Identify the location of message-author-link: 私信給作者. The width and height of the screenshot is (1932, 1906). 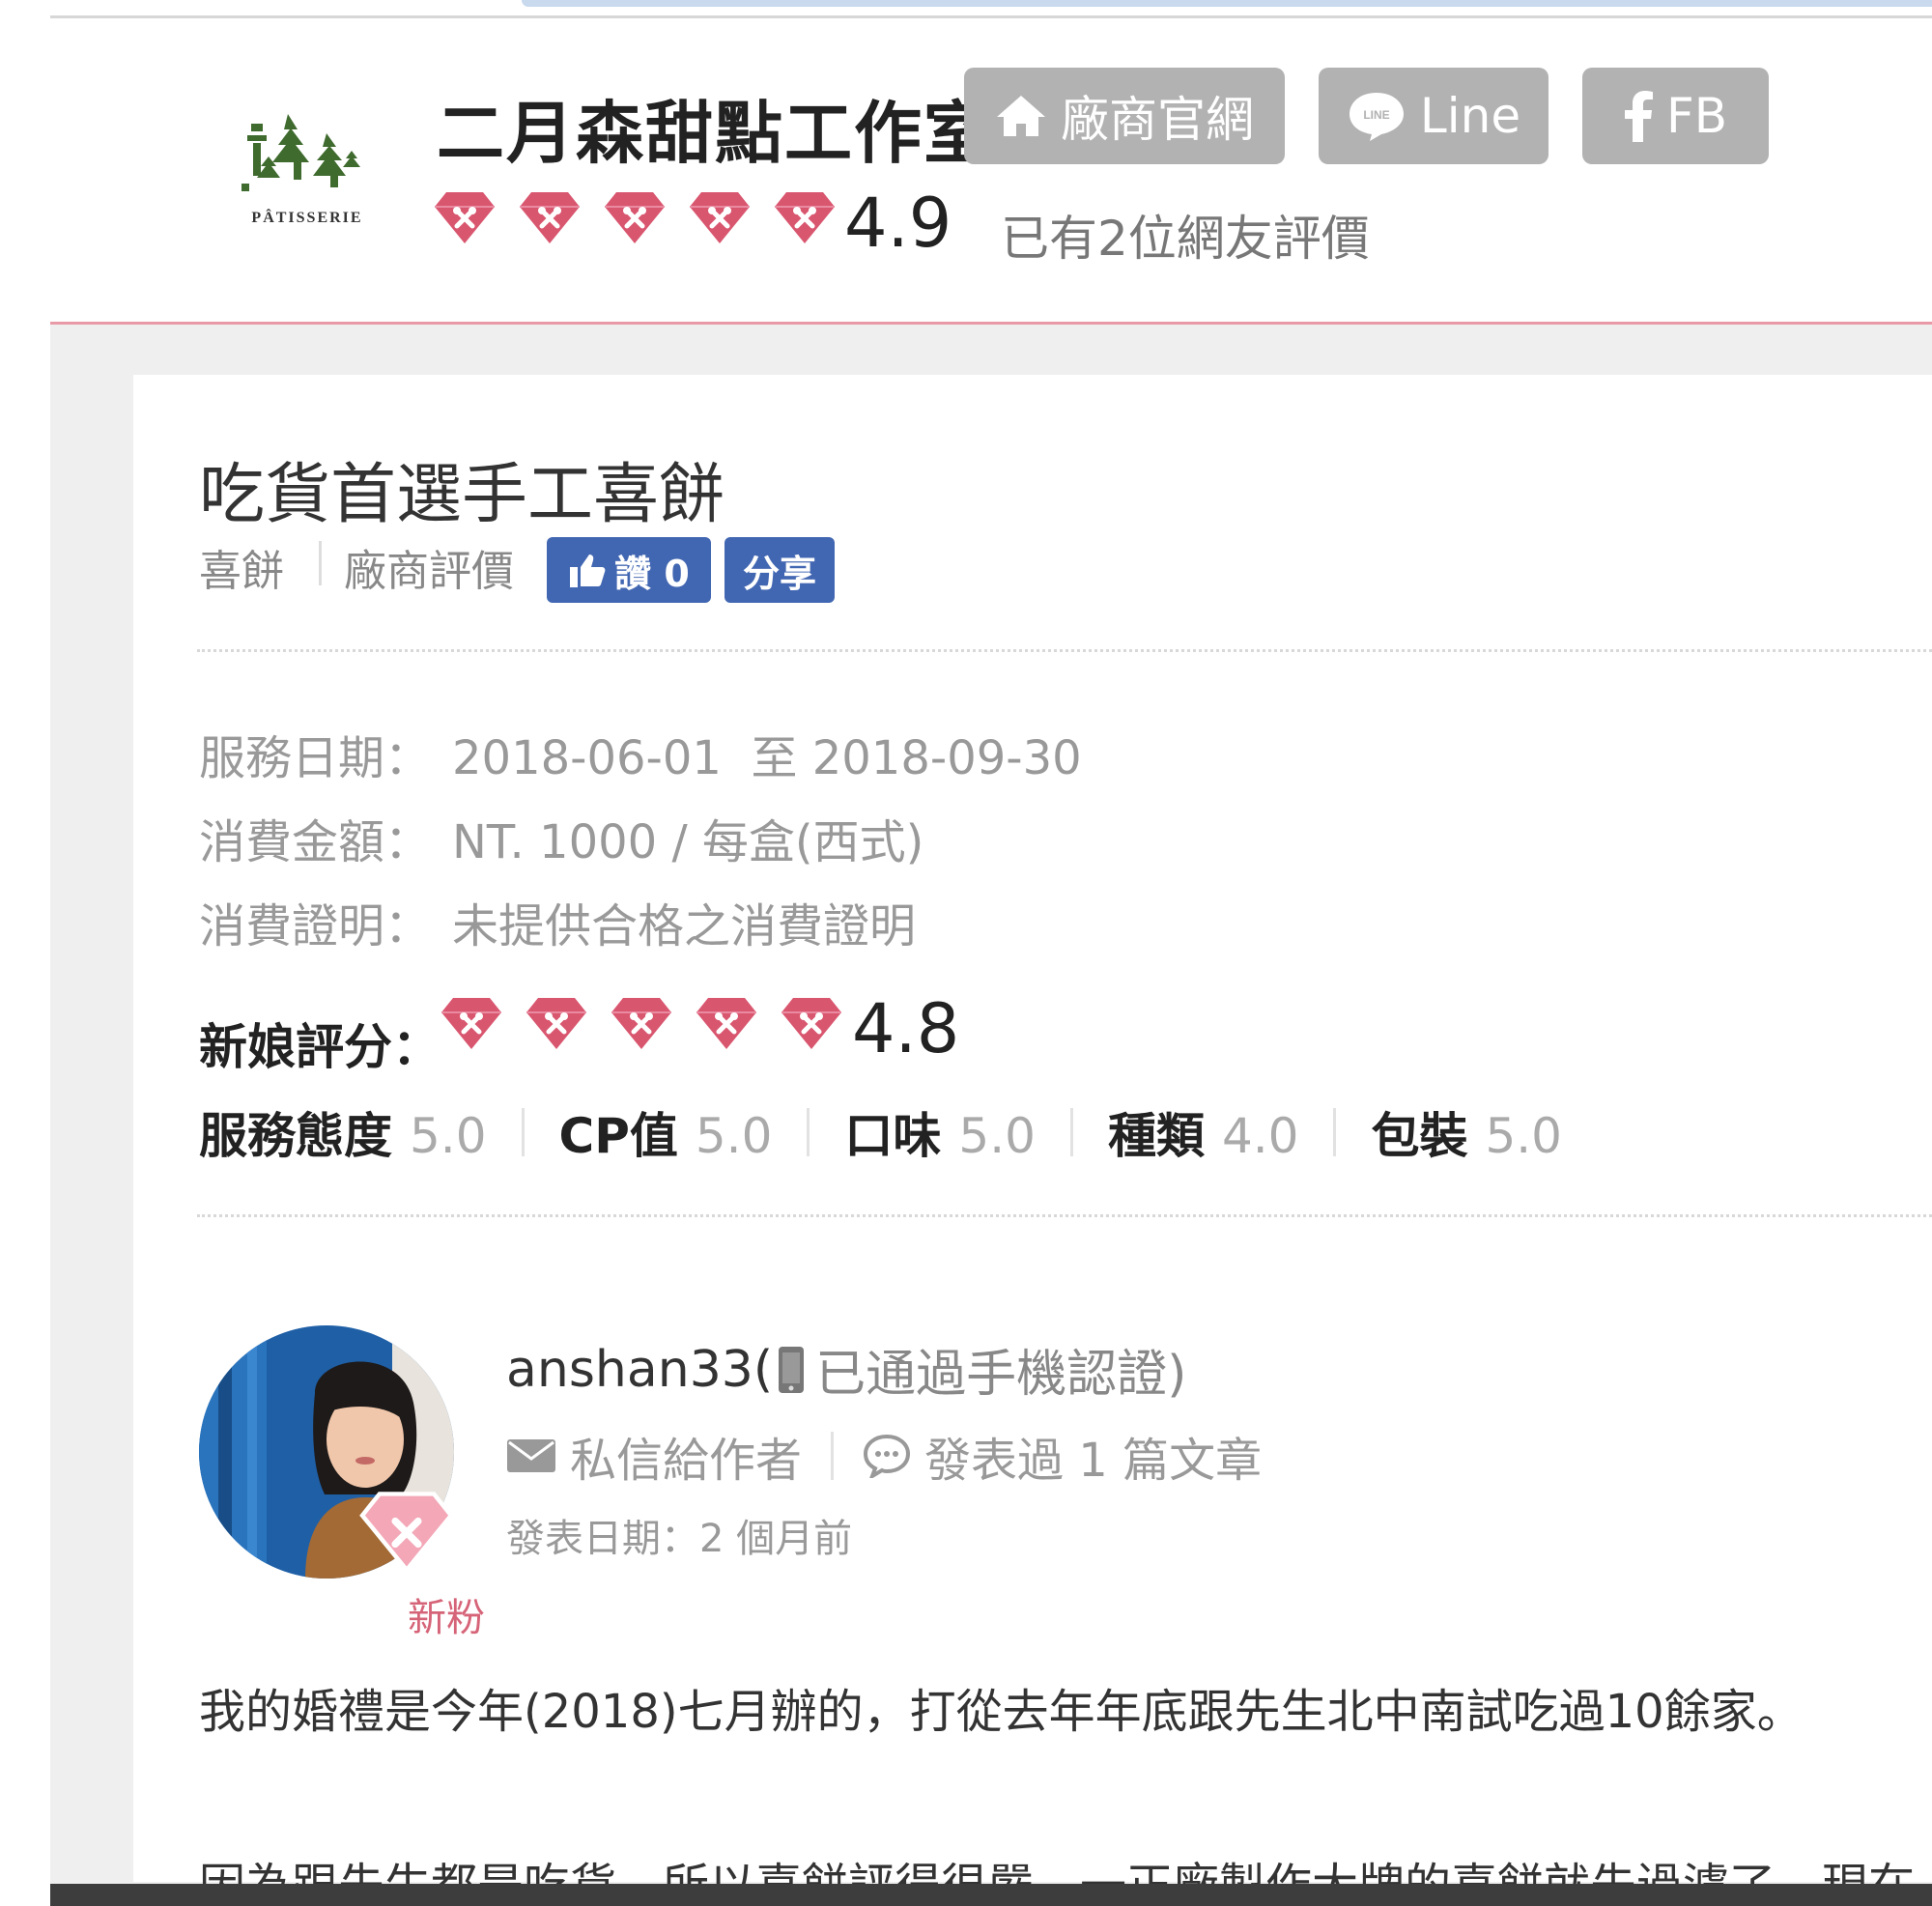
(654, 1456).